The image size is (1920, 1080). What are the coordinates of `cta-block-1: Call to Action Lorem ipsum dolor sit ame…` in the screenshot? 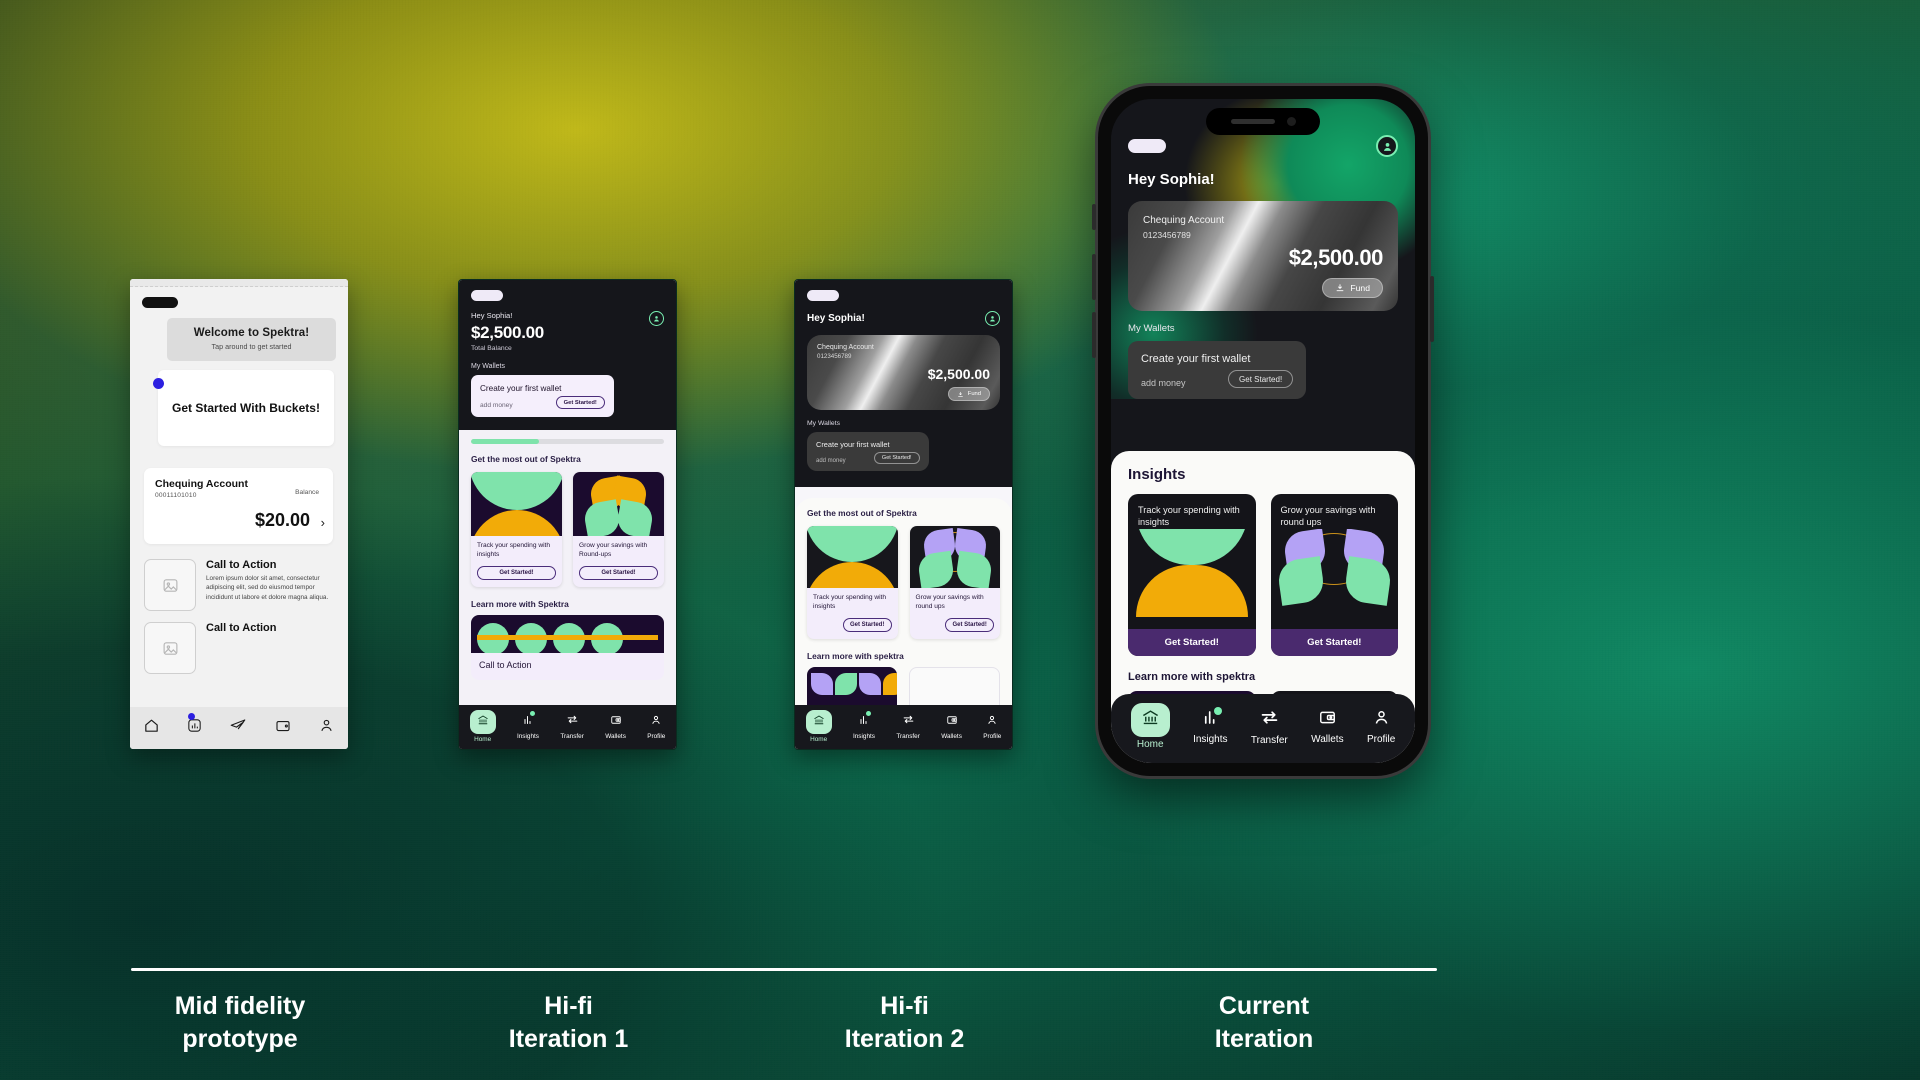 It's located at (238, 585).